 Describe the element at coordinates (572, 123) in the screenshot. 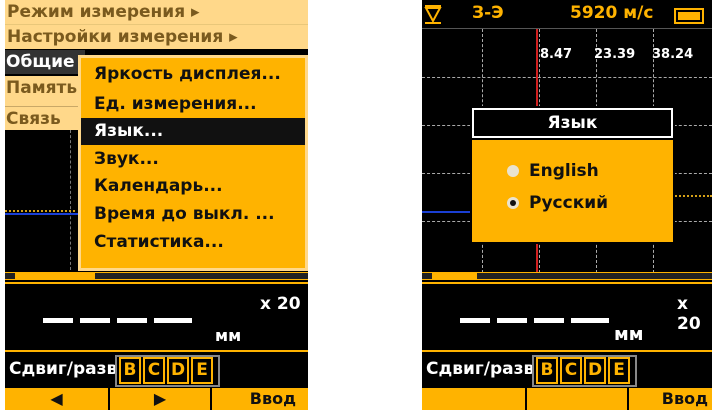

I see `dialog-title: Язык` at that location.